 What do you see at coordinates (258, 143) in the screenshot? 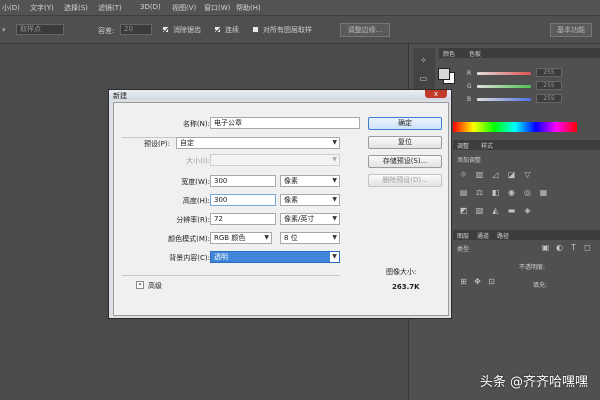
I see `preset-select: 自定 ▼` at bounding box center [258, 143].